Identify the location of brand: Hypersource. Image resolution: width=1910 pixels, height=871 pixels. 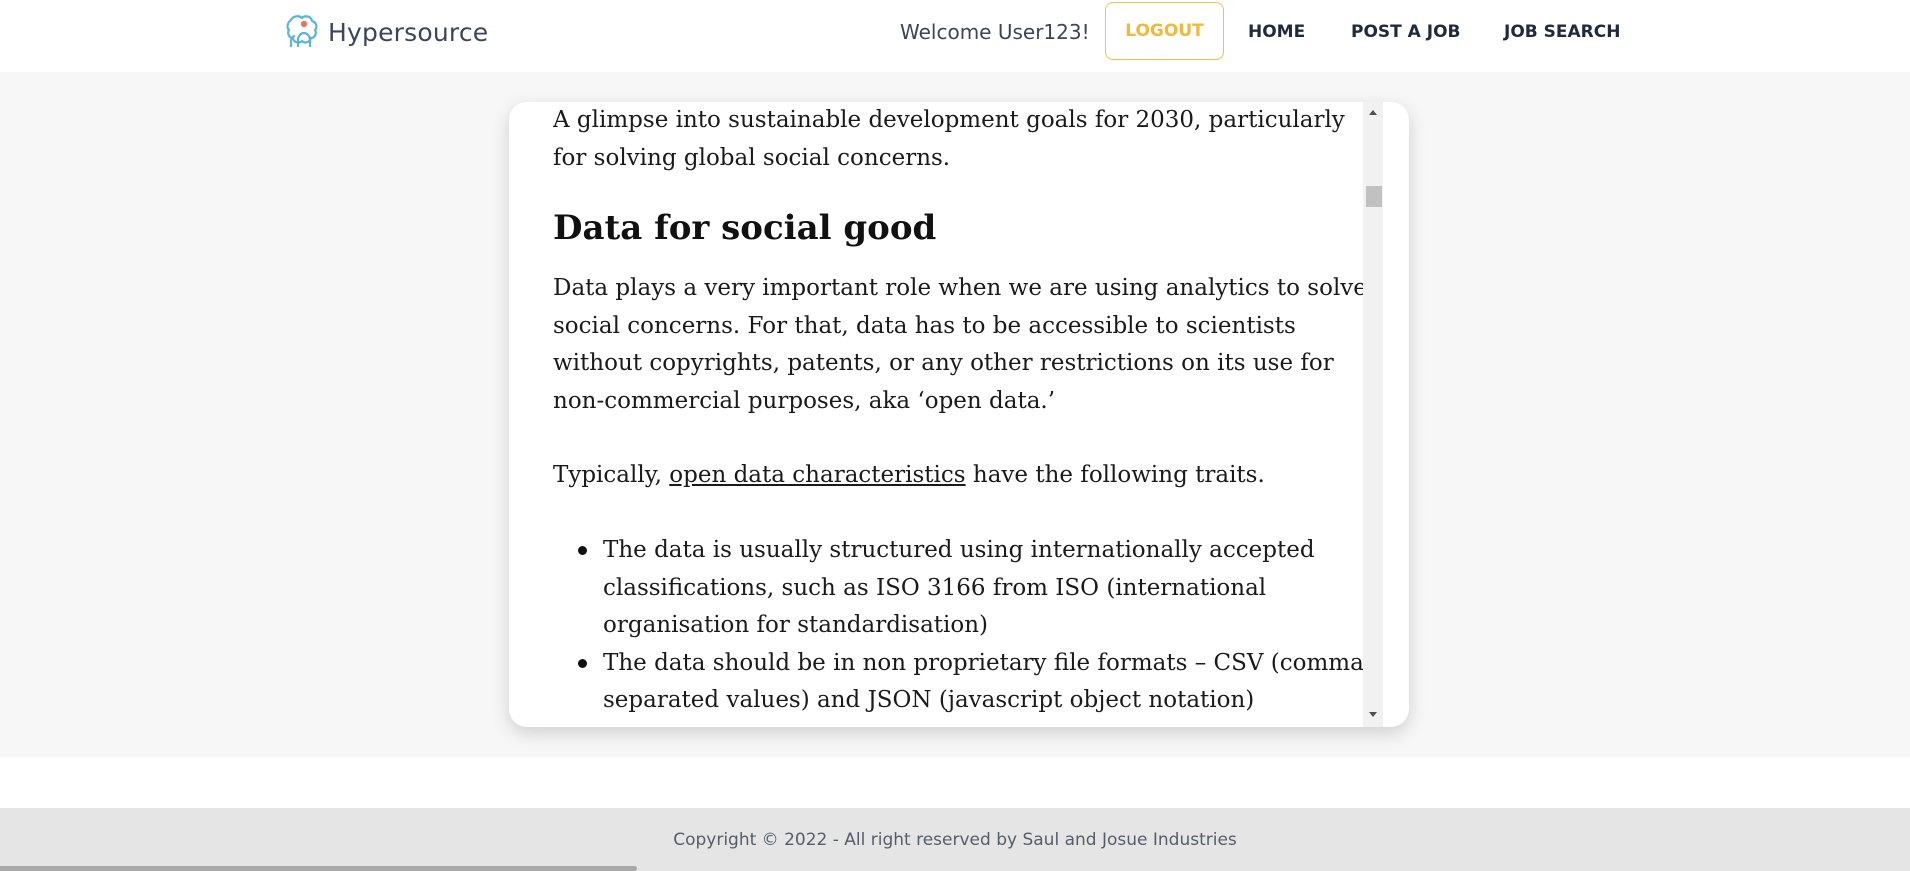
(384, 32).